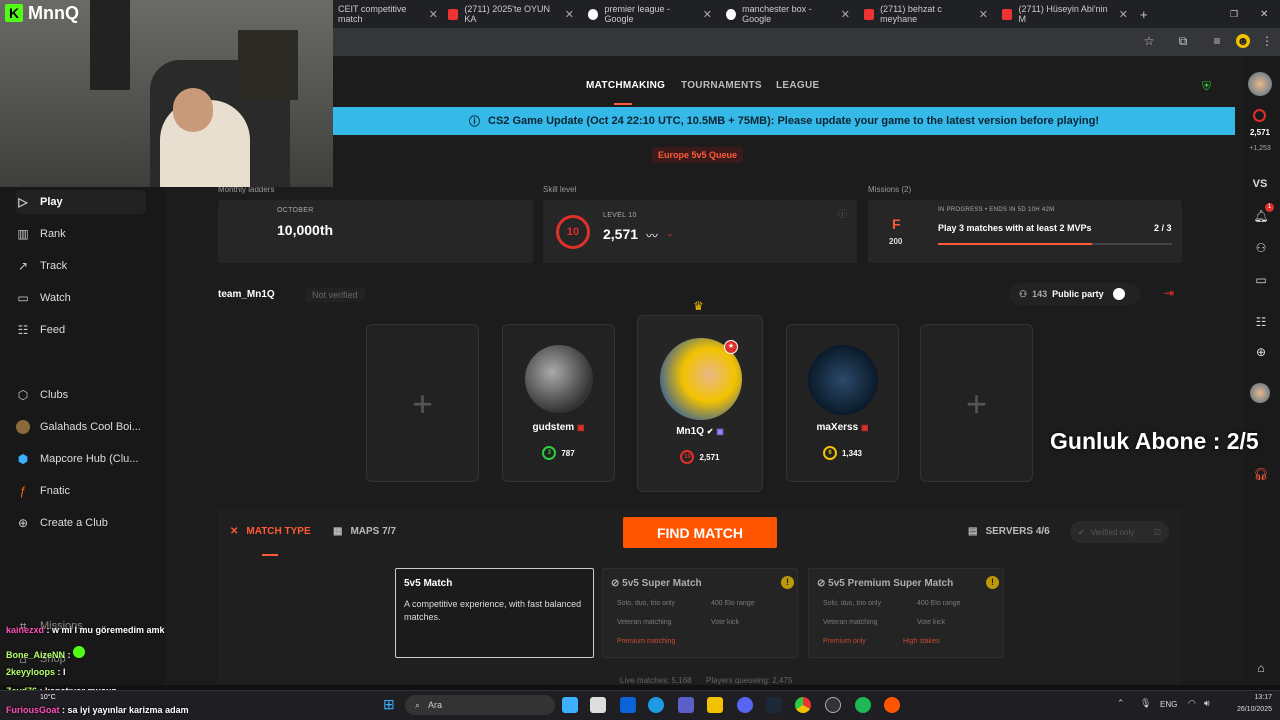 Image resolution: width=1280 pixels, height=720 pixels. What do you see at coordinates (745, 705) in the screenshot?
I see `discord-icon` at bounding box center [745, 705].